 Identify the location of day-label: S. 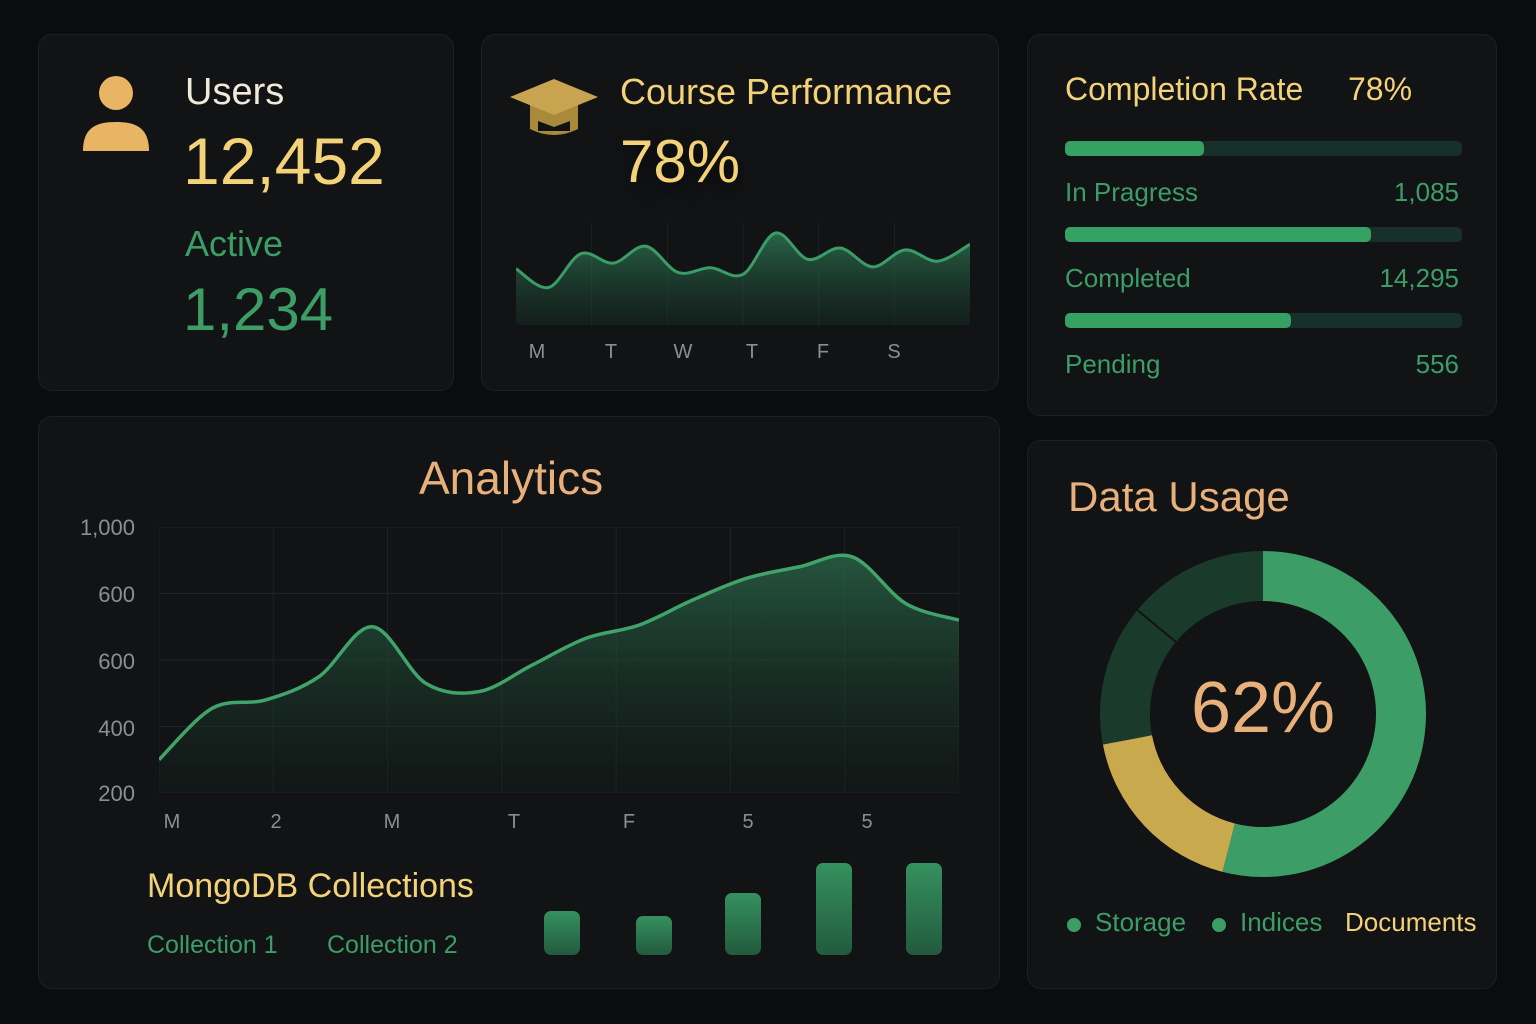
(894, 352).